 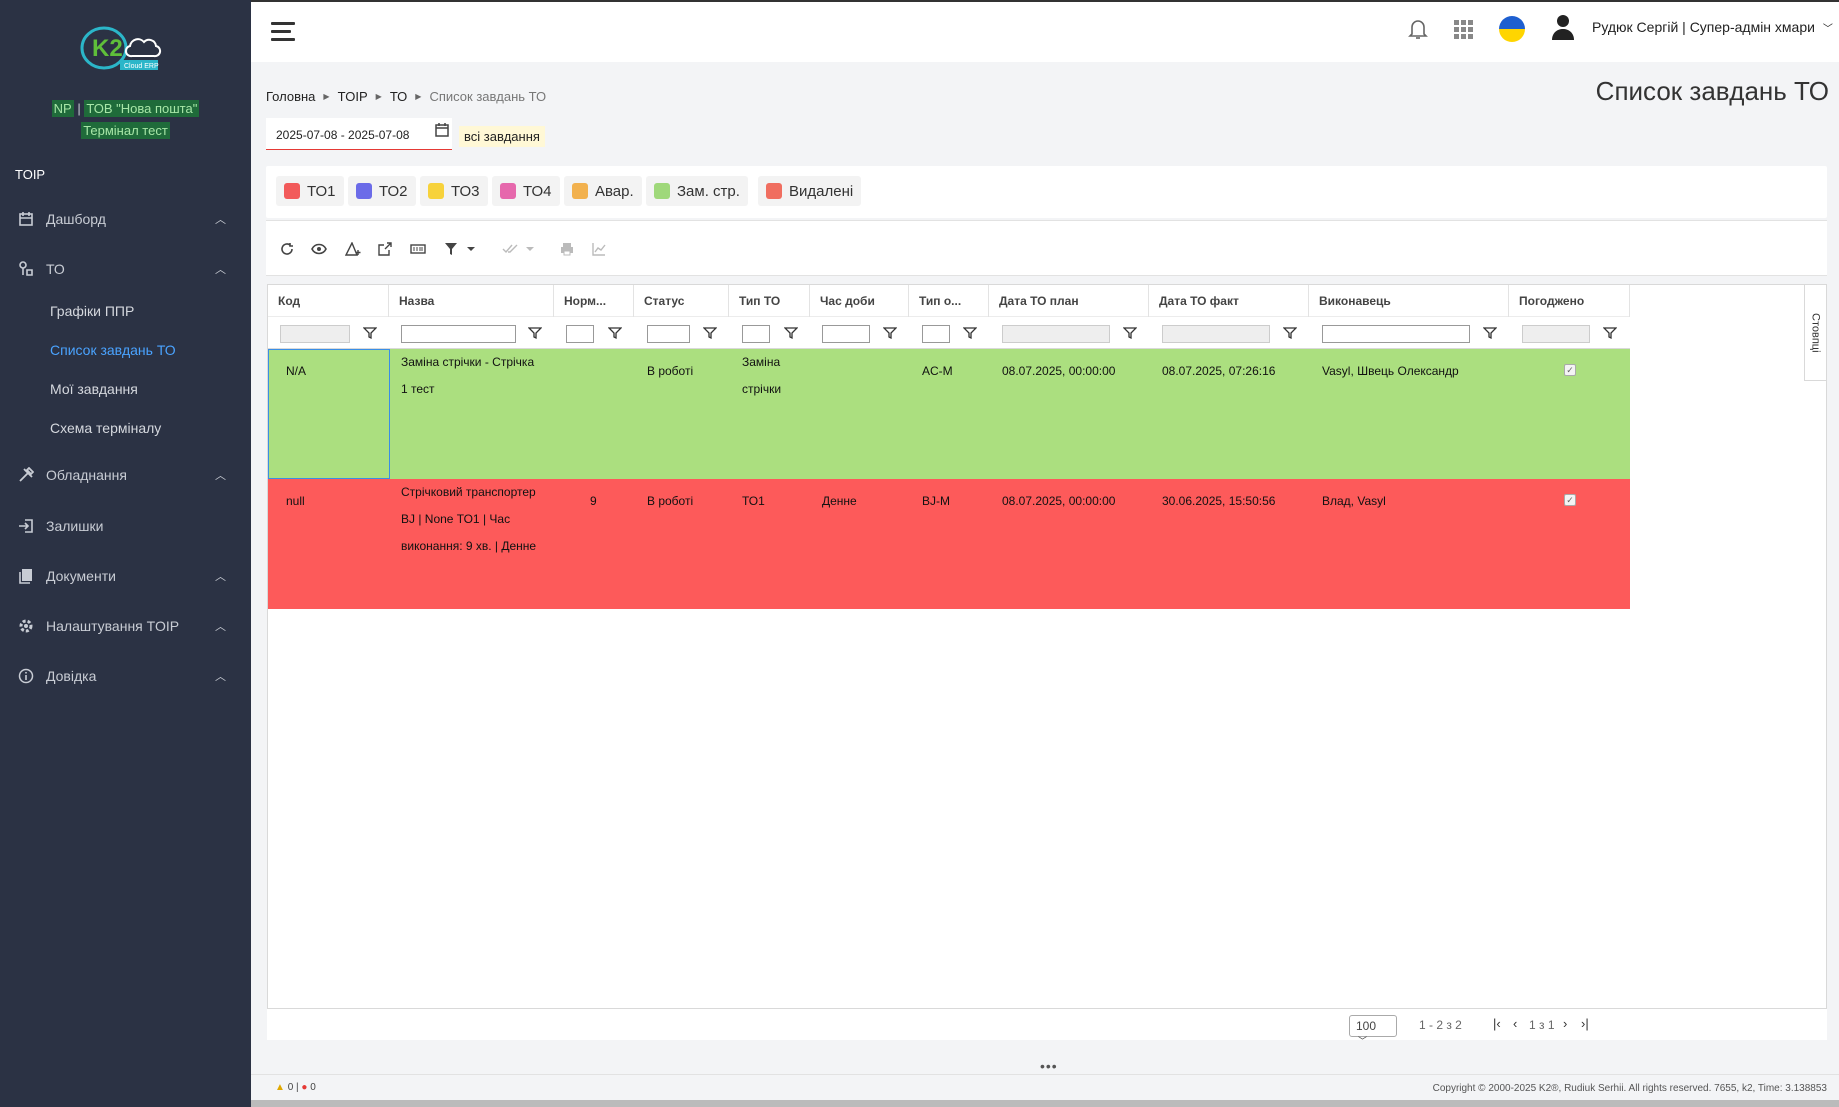 What do you see at coordinates (1569, 301) in the screenshot?
I see `column-header-approved: Погоджено` at bounding box center [1569, 301].